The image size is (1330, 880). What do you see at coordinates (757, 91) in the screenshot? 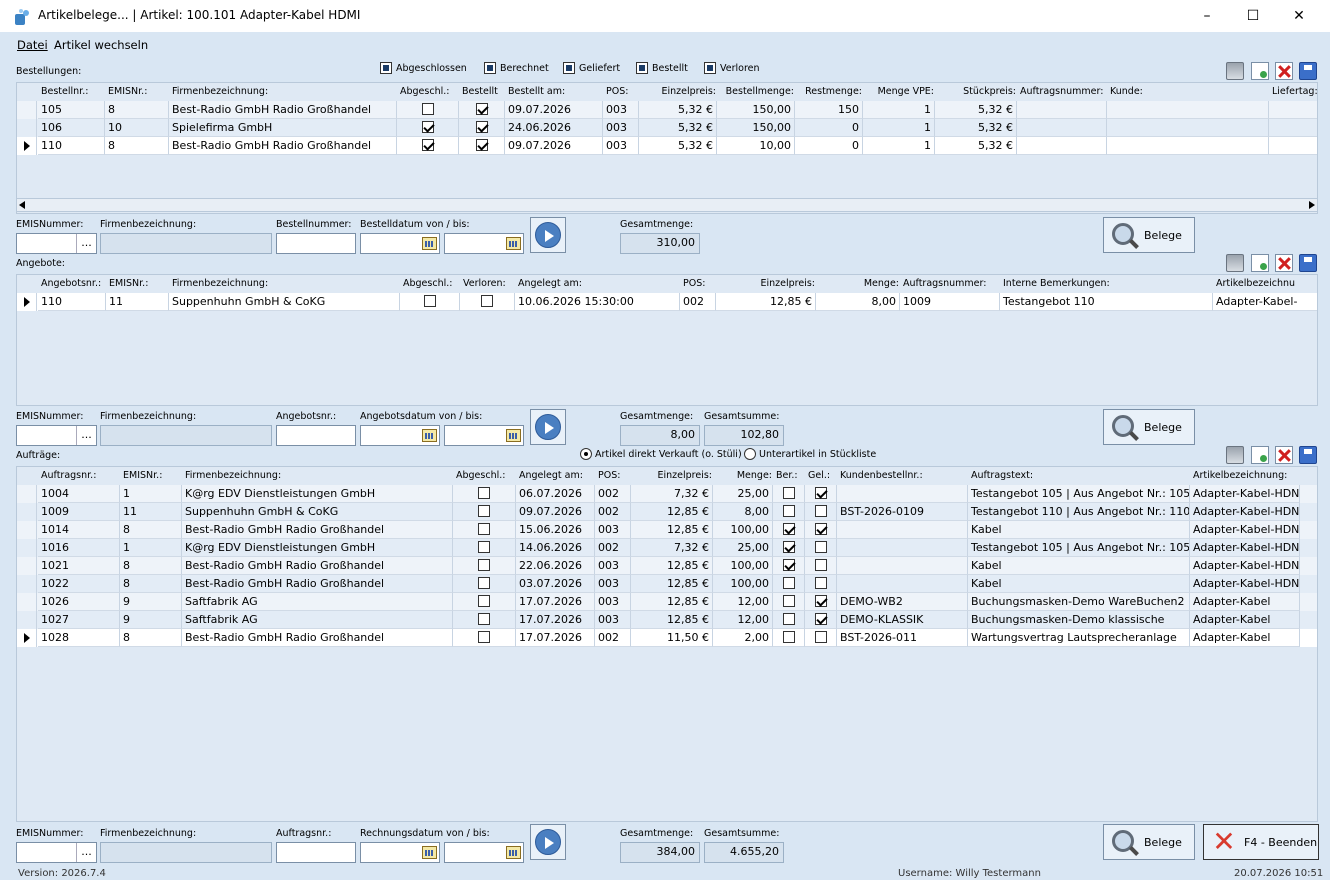
I see `column-header: Bestellmenge:` at bounding box center [757, 91].